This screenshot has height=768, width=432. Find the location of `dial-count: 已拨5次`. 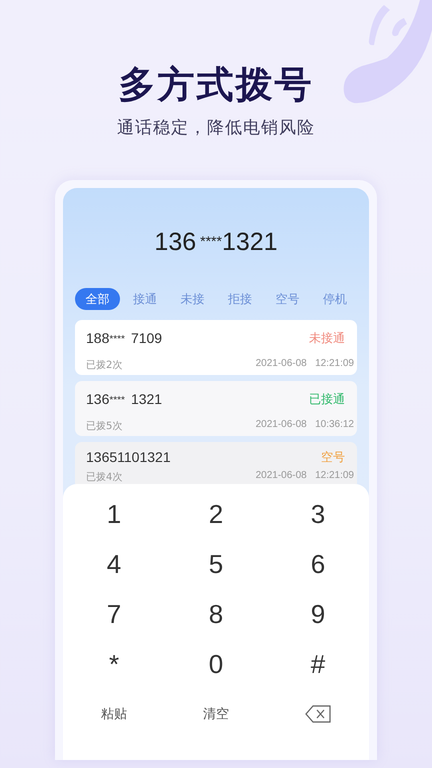

dial-count: 已拨5次 is located at coordinates (105, 427).